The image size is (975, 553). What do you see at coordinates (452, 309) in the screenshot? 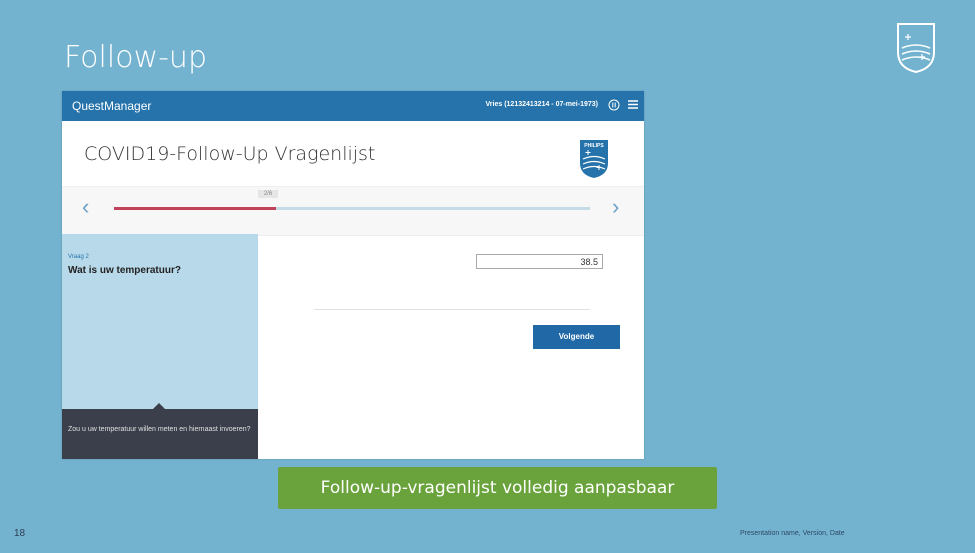
I see `divider` at bounding box center [452, 309].